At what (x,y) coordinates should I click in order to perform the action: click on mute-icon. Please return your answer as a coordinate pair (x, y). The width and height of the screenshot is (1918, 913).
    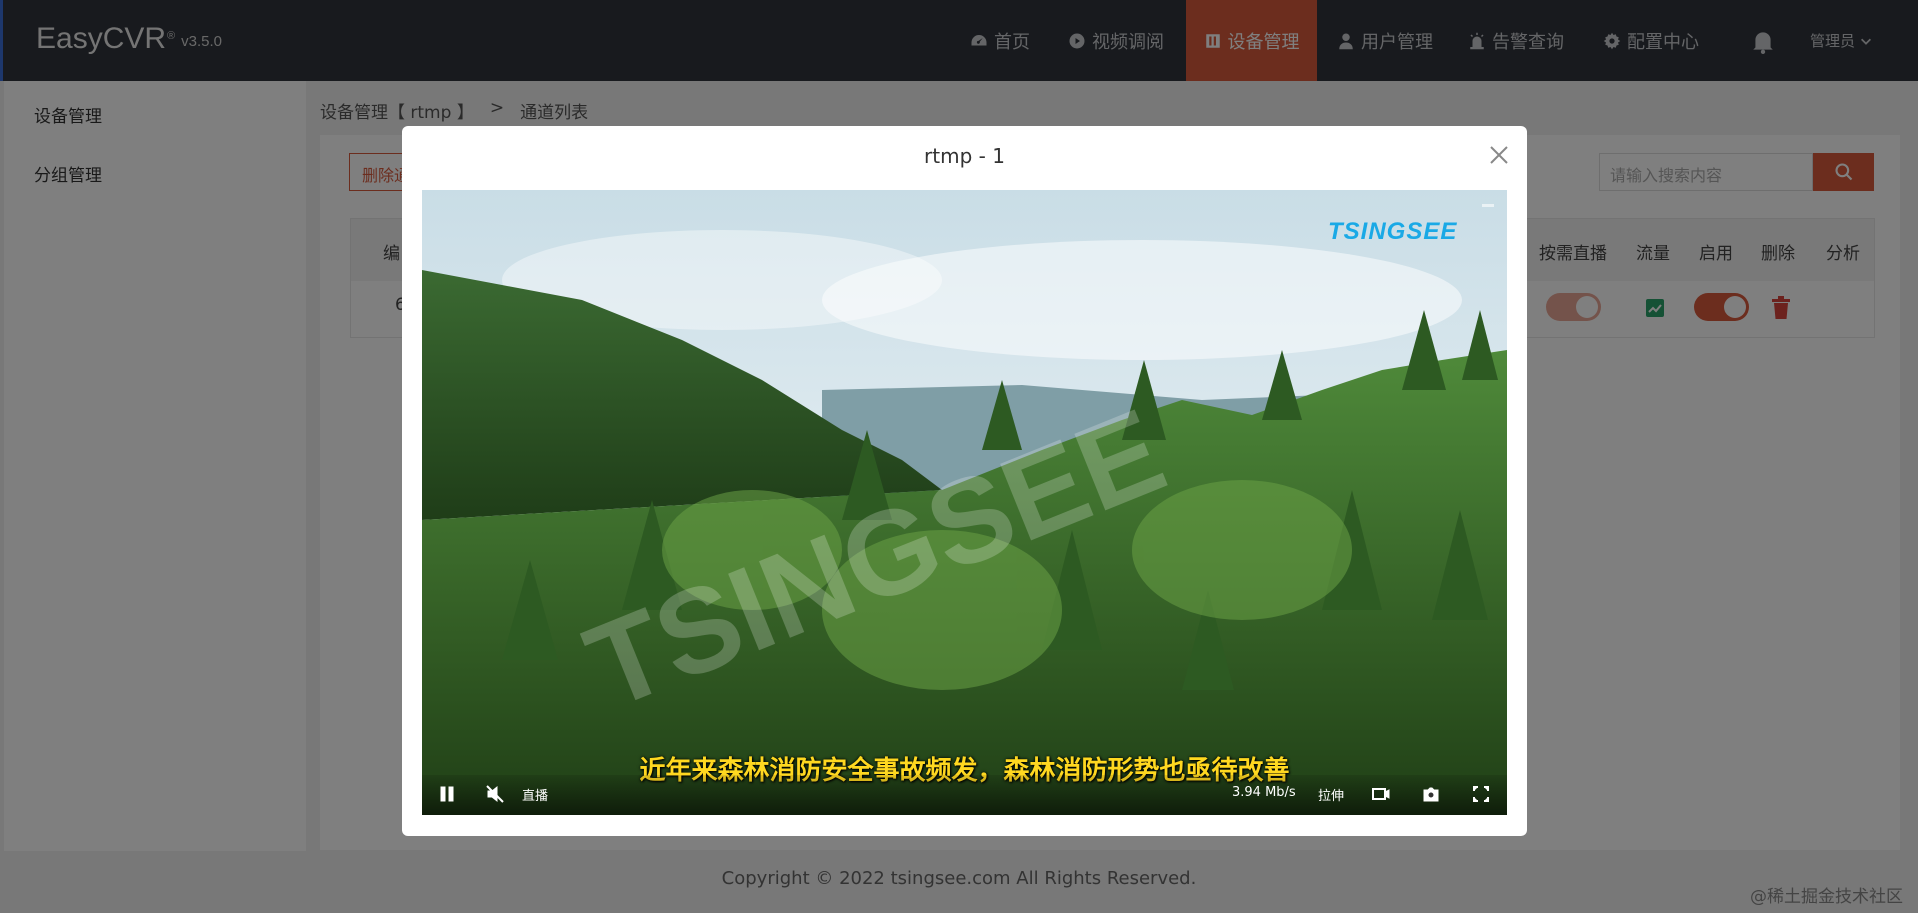
    Looking at the image, I should click on (495, 796).